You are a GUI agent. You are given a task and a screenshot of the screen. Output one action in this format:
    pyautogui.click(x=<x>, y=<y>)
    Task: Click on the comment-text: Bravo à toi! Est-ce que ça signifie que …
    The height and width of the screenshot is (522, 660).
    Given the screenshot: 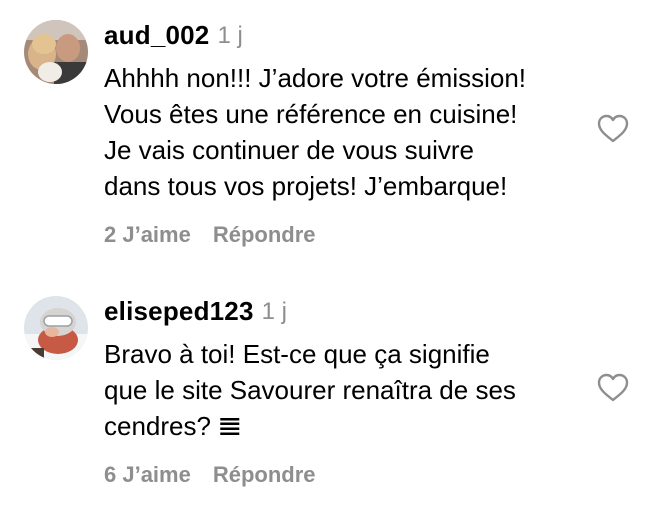 What is the action you would take?
    pyautogui.click(x=310, y=390)
    